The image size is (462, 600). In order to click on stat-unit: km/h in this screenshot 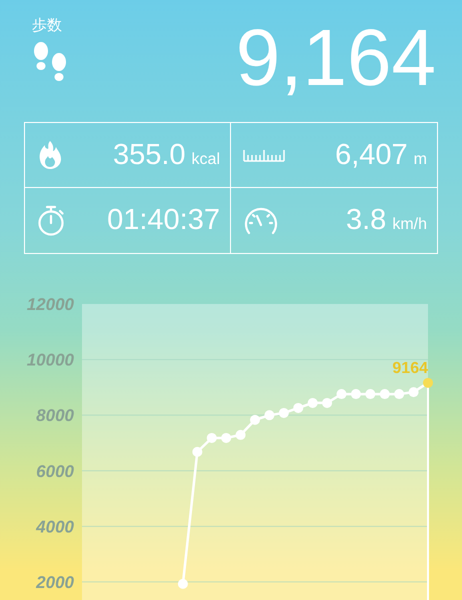, I will do `click(409, 225)`.